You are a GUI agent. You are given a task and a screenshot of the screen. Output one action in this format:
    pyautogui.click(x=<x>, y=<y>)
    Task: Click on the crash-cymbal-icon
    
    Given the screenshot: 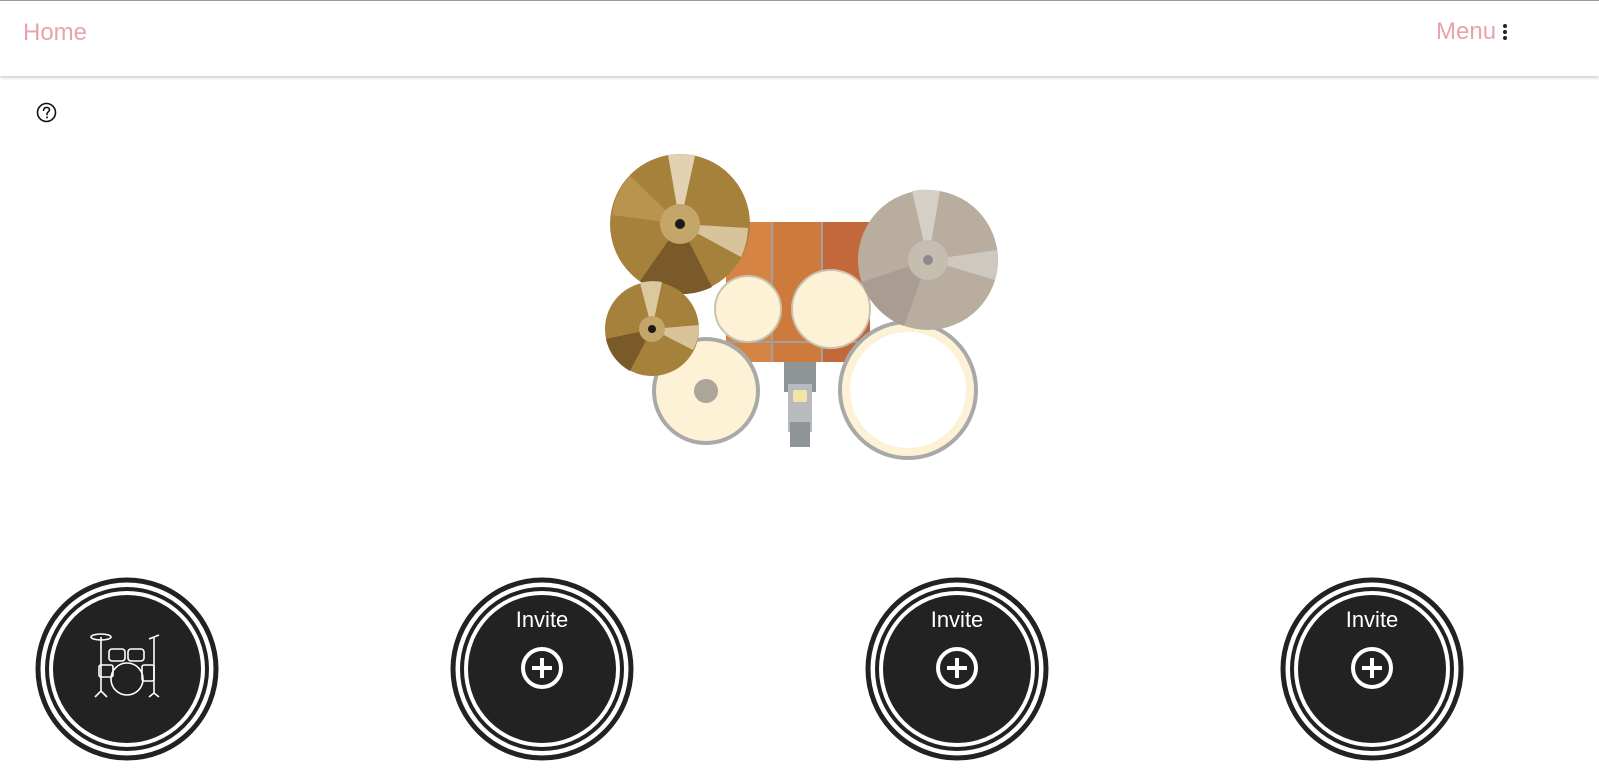 What is the action you would take?
    pyautogui.click(x=680, y=224)
    